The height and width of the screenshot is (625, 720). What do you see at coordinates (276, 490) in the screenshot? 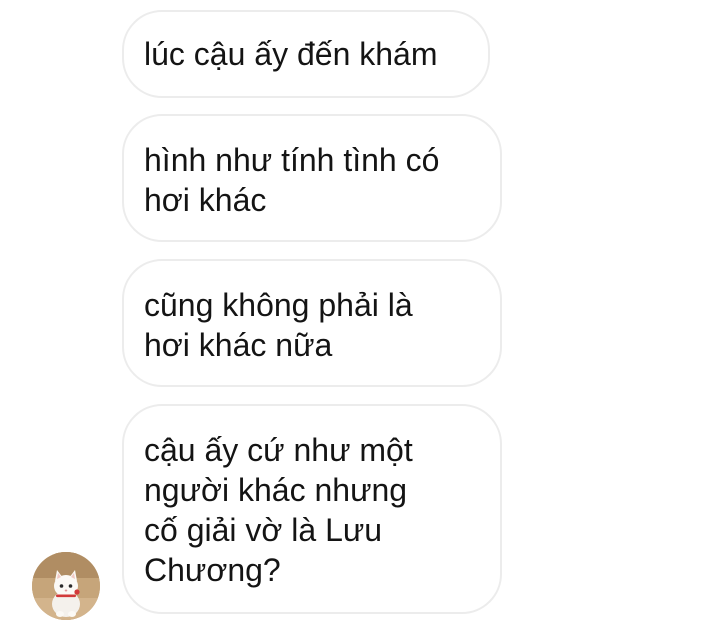
I see `message-text-line: người khác nhưng` at bounding box center [276, 490].